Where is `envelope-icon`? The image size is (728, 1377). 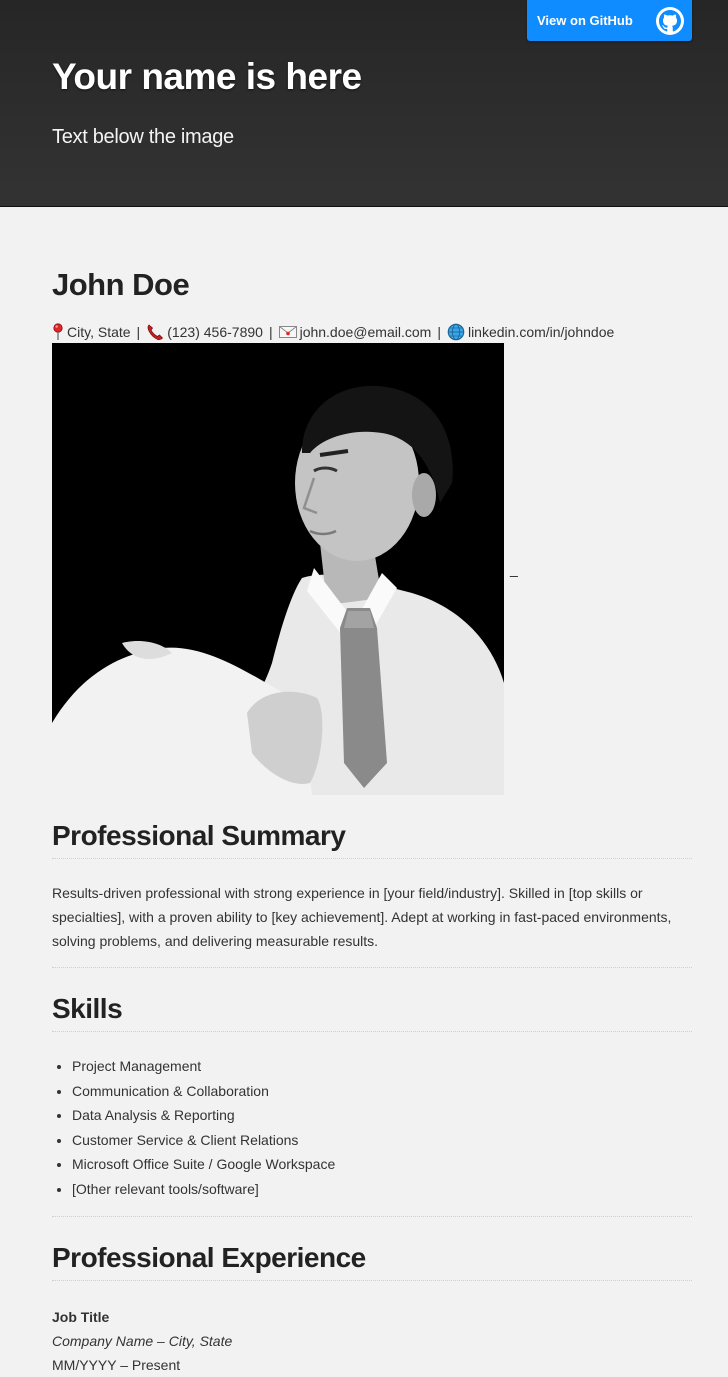
envelope-icon is located at coordinates (287, 332).